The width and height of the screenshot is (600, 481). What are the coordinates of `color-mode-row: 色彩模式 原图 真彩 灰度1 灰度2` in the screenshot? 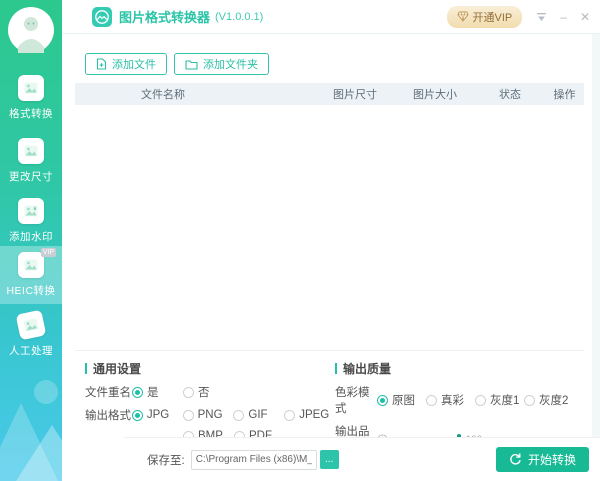 It's located at (467, 400).